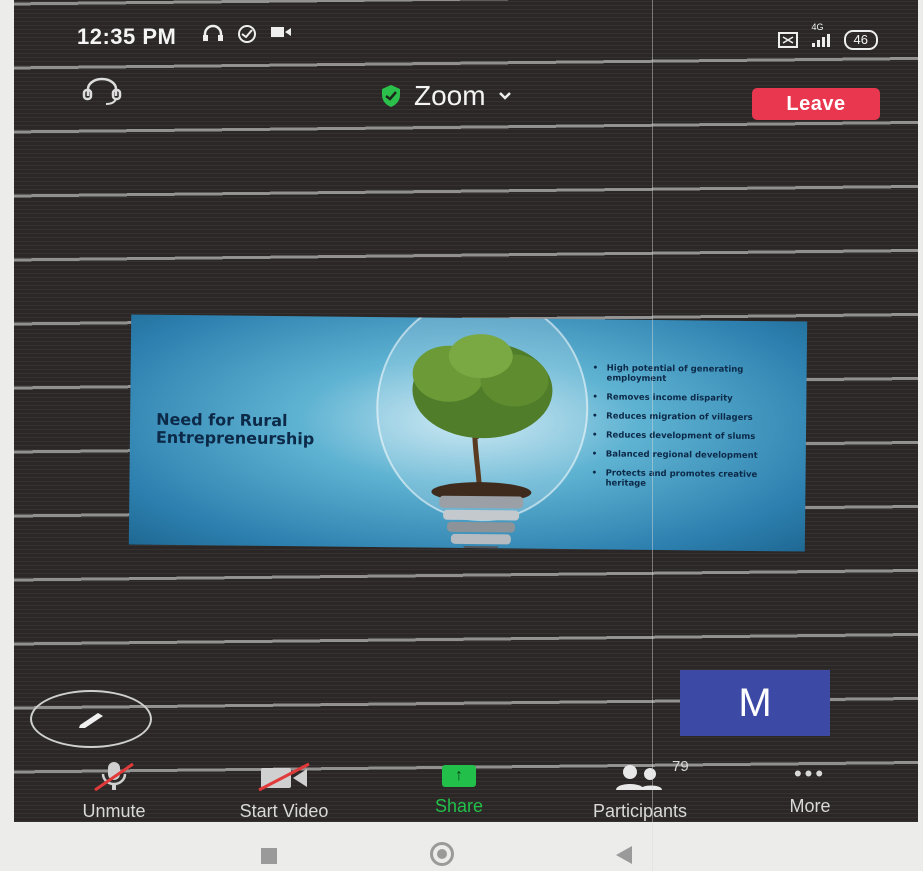 The height and width of the screenshot is (871, 923). I want to click on status-bar: 12:35 PM 4G 46, so click(466, 32).